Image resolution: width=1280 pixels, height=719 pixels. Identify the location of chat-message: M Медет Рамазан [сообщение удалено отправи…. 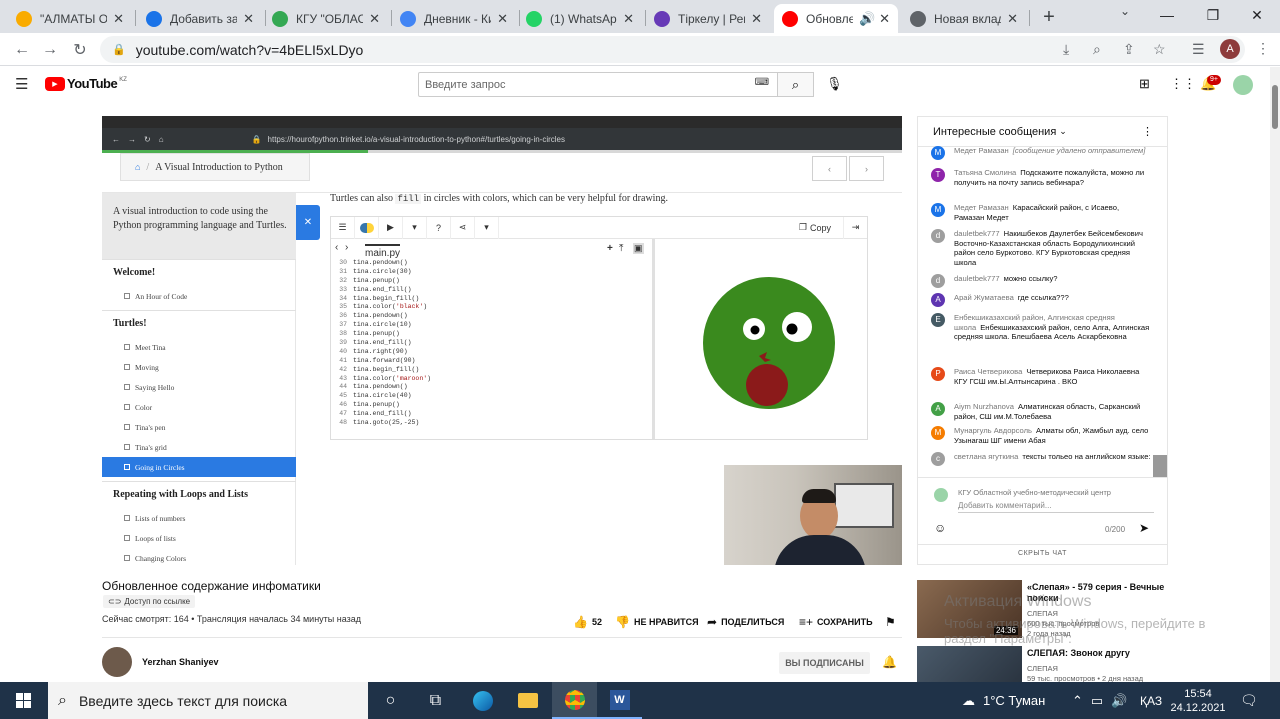
(1041, 153).